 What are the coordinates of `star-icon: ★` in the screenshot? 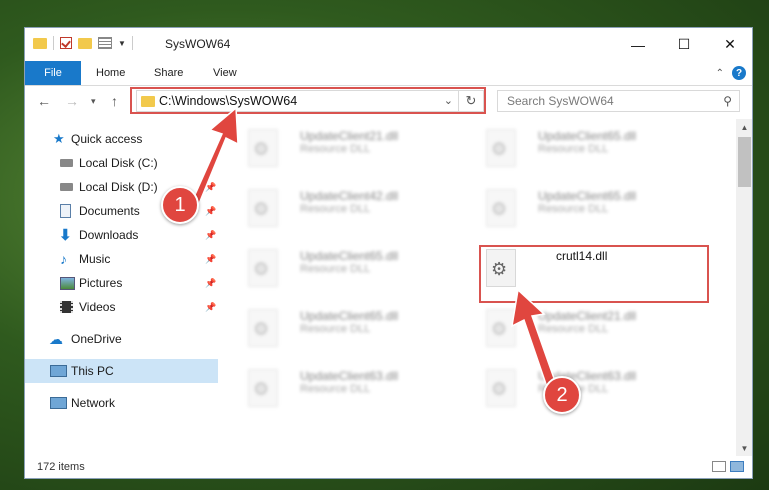 It's located at (59, 138).